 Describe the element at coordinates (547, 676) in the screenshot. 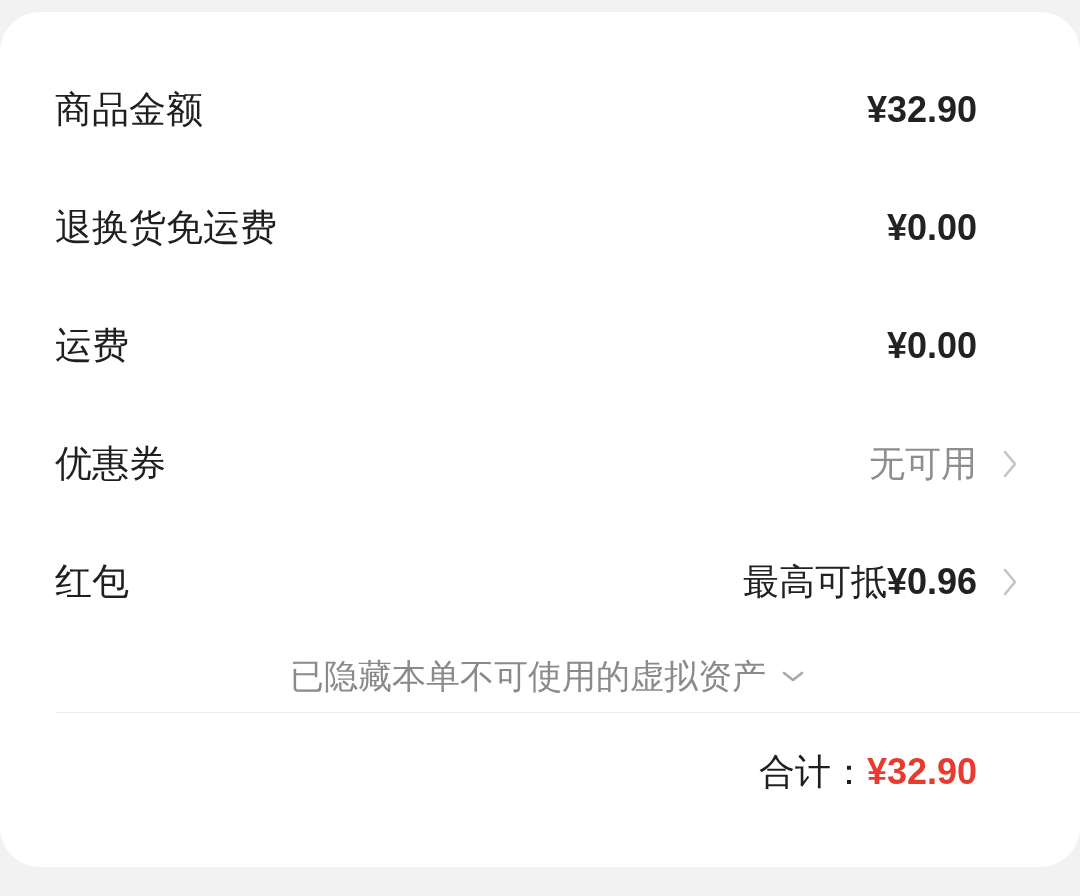

I see `hidden-assets-toggle: 已隐藏本单不可使用的虚拟资产` at that location.